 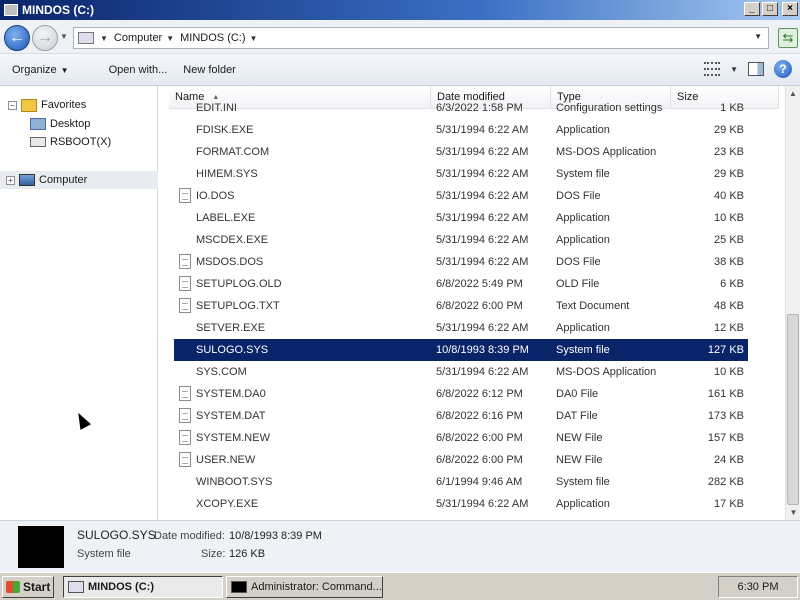 I want to click on refresh-button: ⇆, so click(x=788, y=38).